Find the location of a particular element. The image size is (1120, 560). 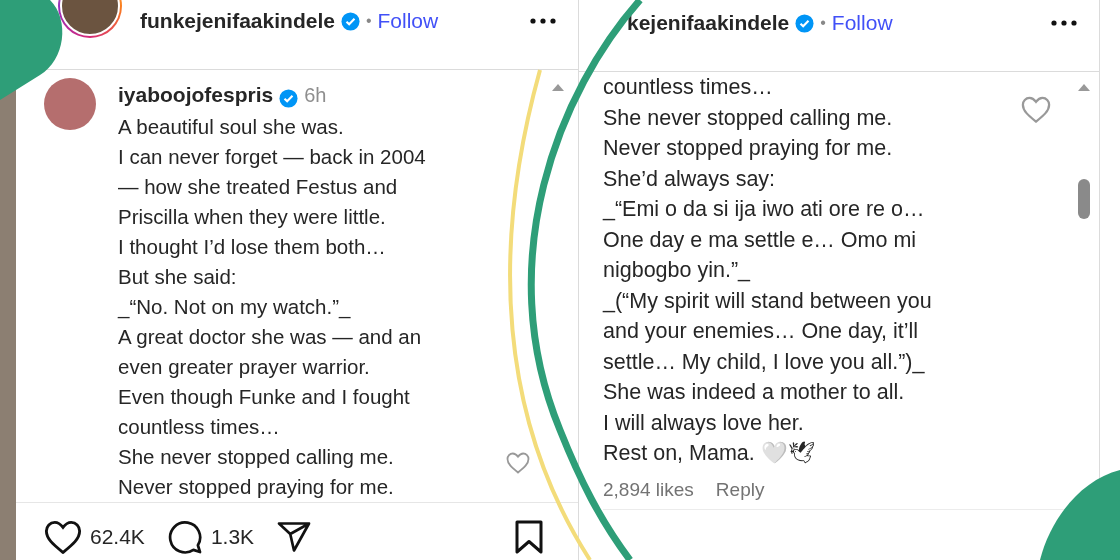

comment-line: But she said: is located at coordinates (177, 277).